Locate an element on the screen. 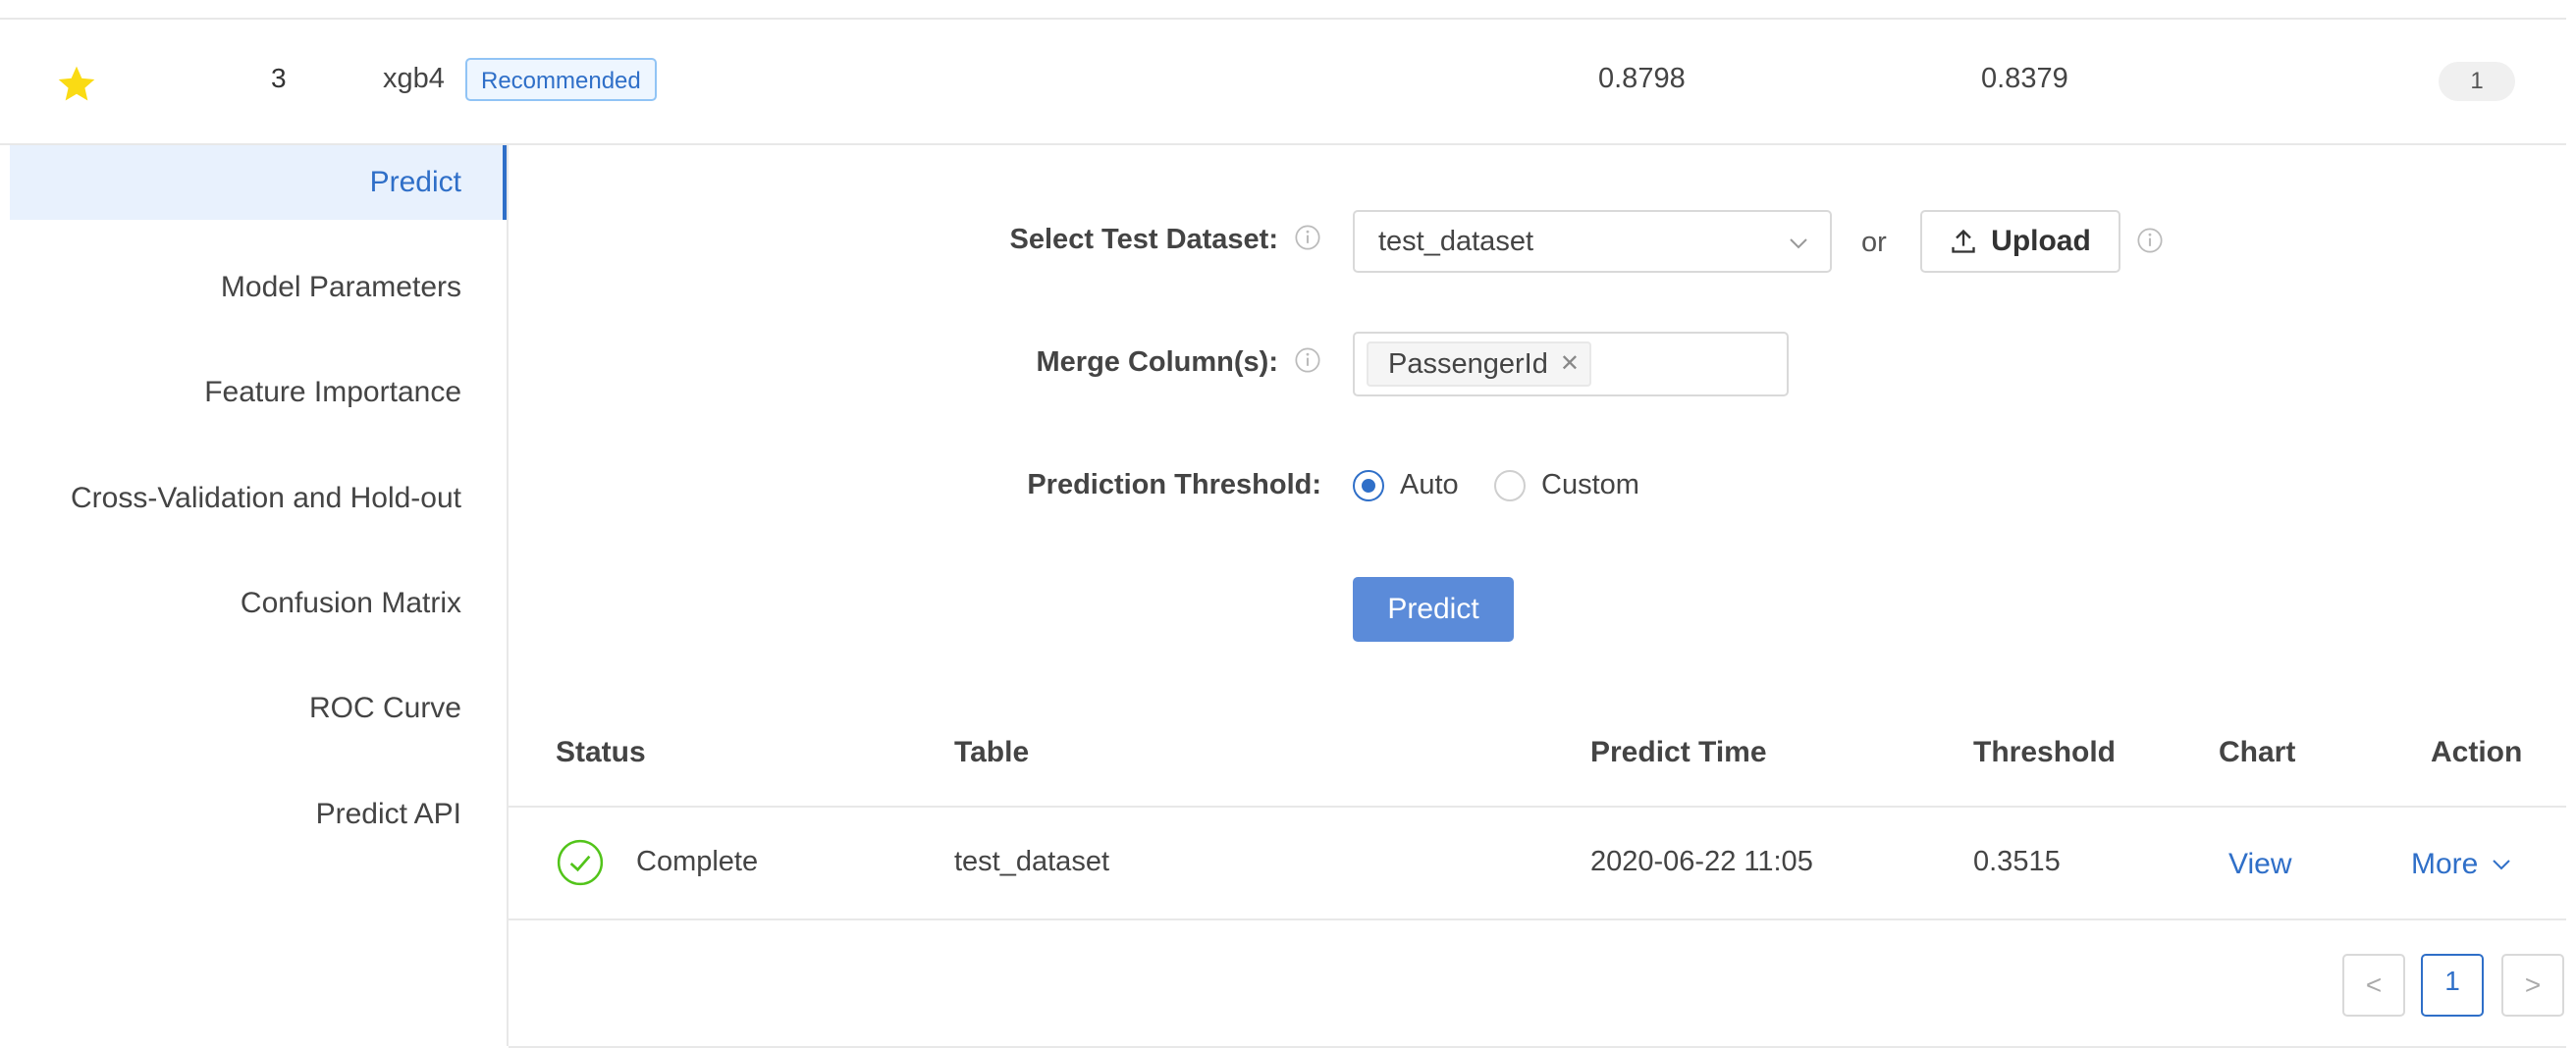 The image size is (2576, 1048). radio-custom-label: Custom is located at coordinates (1590, 484).